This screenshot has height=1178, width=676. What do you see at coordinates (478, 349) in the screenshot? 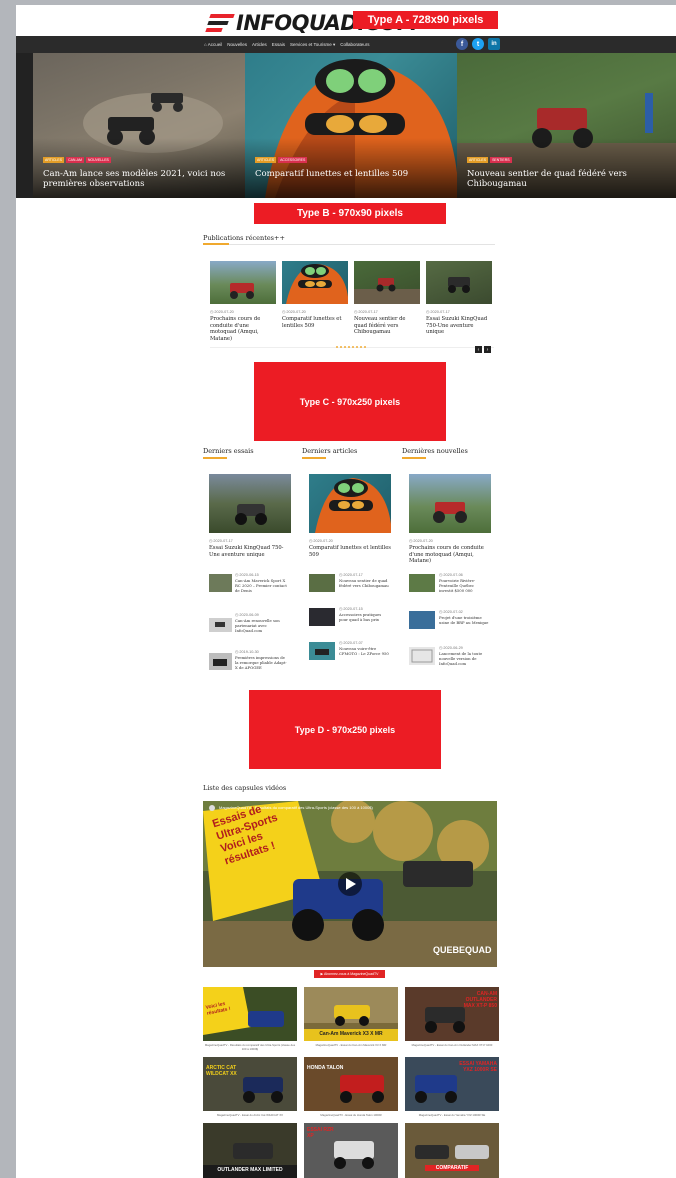
I see `prev-arrow-button: ‹` at bounding box center [478, 349].